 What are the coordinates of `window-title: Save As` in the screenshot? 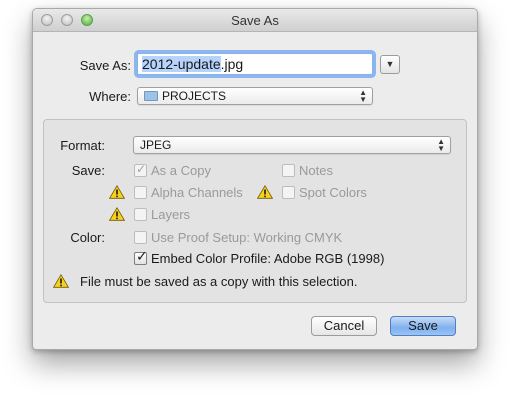 It's located at (255, 20).